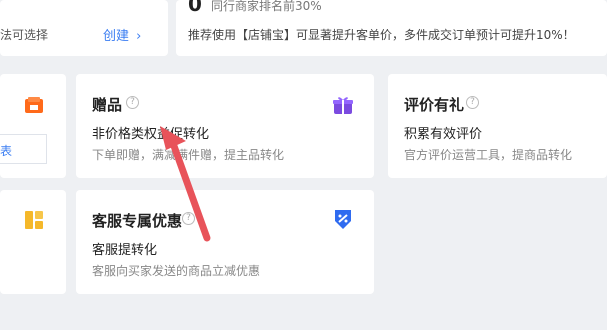 The height and width of the screenshot is (330, 607). What do you see at coordinates (34, 105) in the screenshot?
I see `shop-icon` at bounding box center [34, 105].